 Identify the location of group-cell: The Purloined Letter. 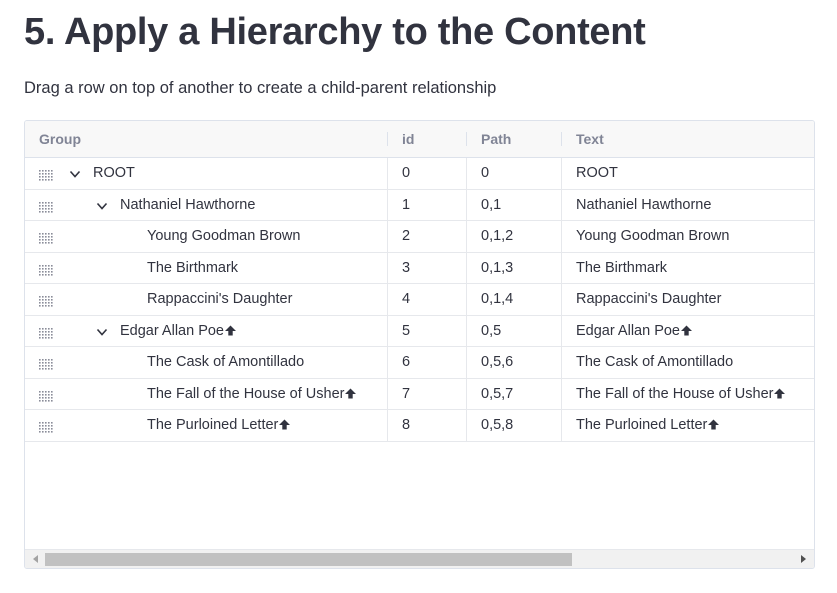
(219, 425).